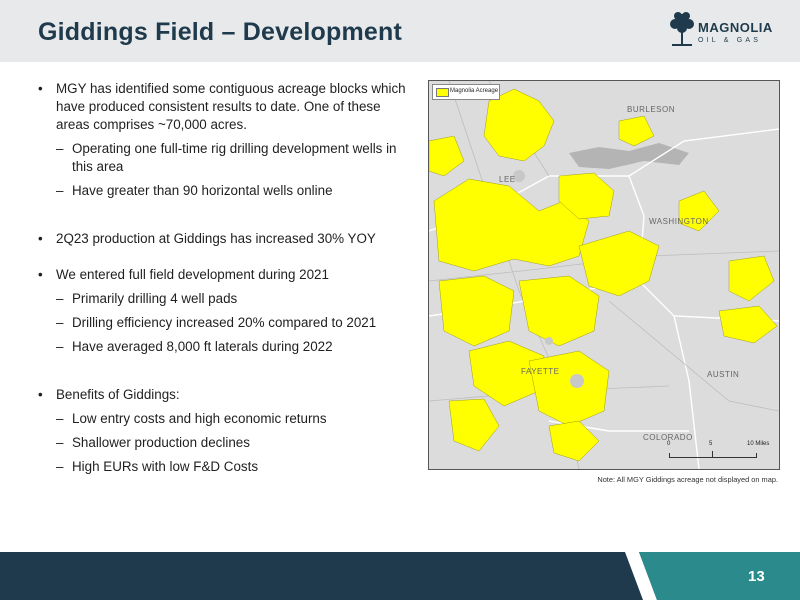  I want to click on legend-label: Magnolia Acreage, so click(474, 91).